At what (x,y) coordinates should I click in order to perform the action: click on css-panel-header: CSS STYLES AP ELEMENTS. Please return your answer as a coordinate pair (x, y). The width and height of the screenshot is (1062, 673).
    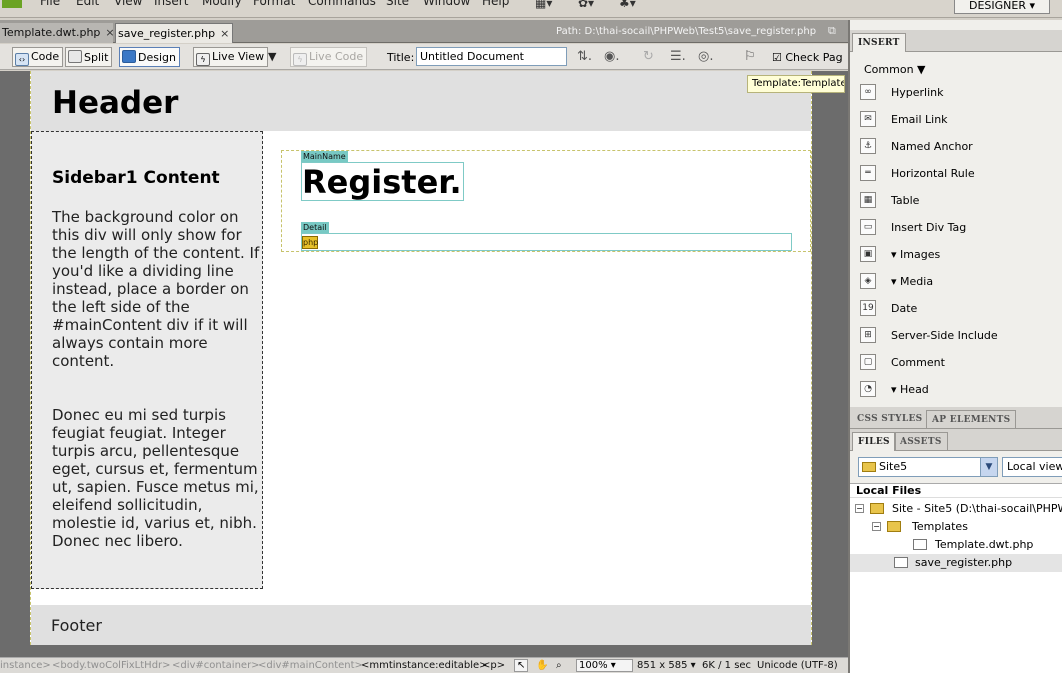
    Looking at the image, I should click on (956, 418).